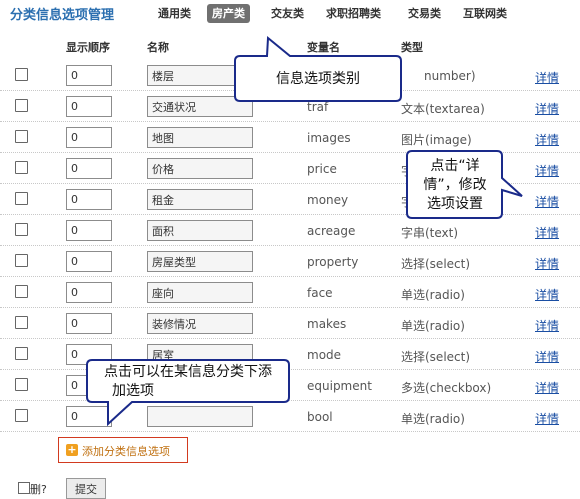  What do you see at coordinates (290, 137) in the screenshot?
I see `table-row: images 图片(image) 详情` at bounding box center [290, 137].